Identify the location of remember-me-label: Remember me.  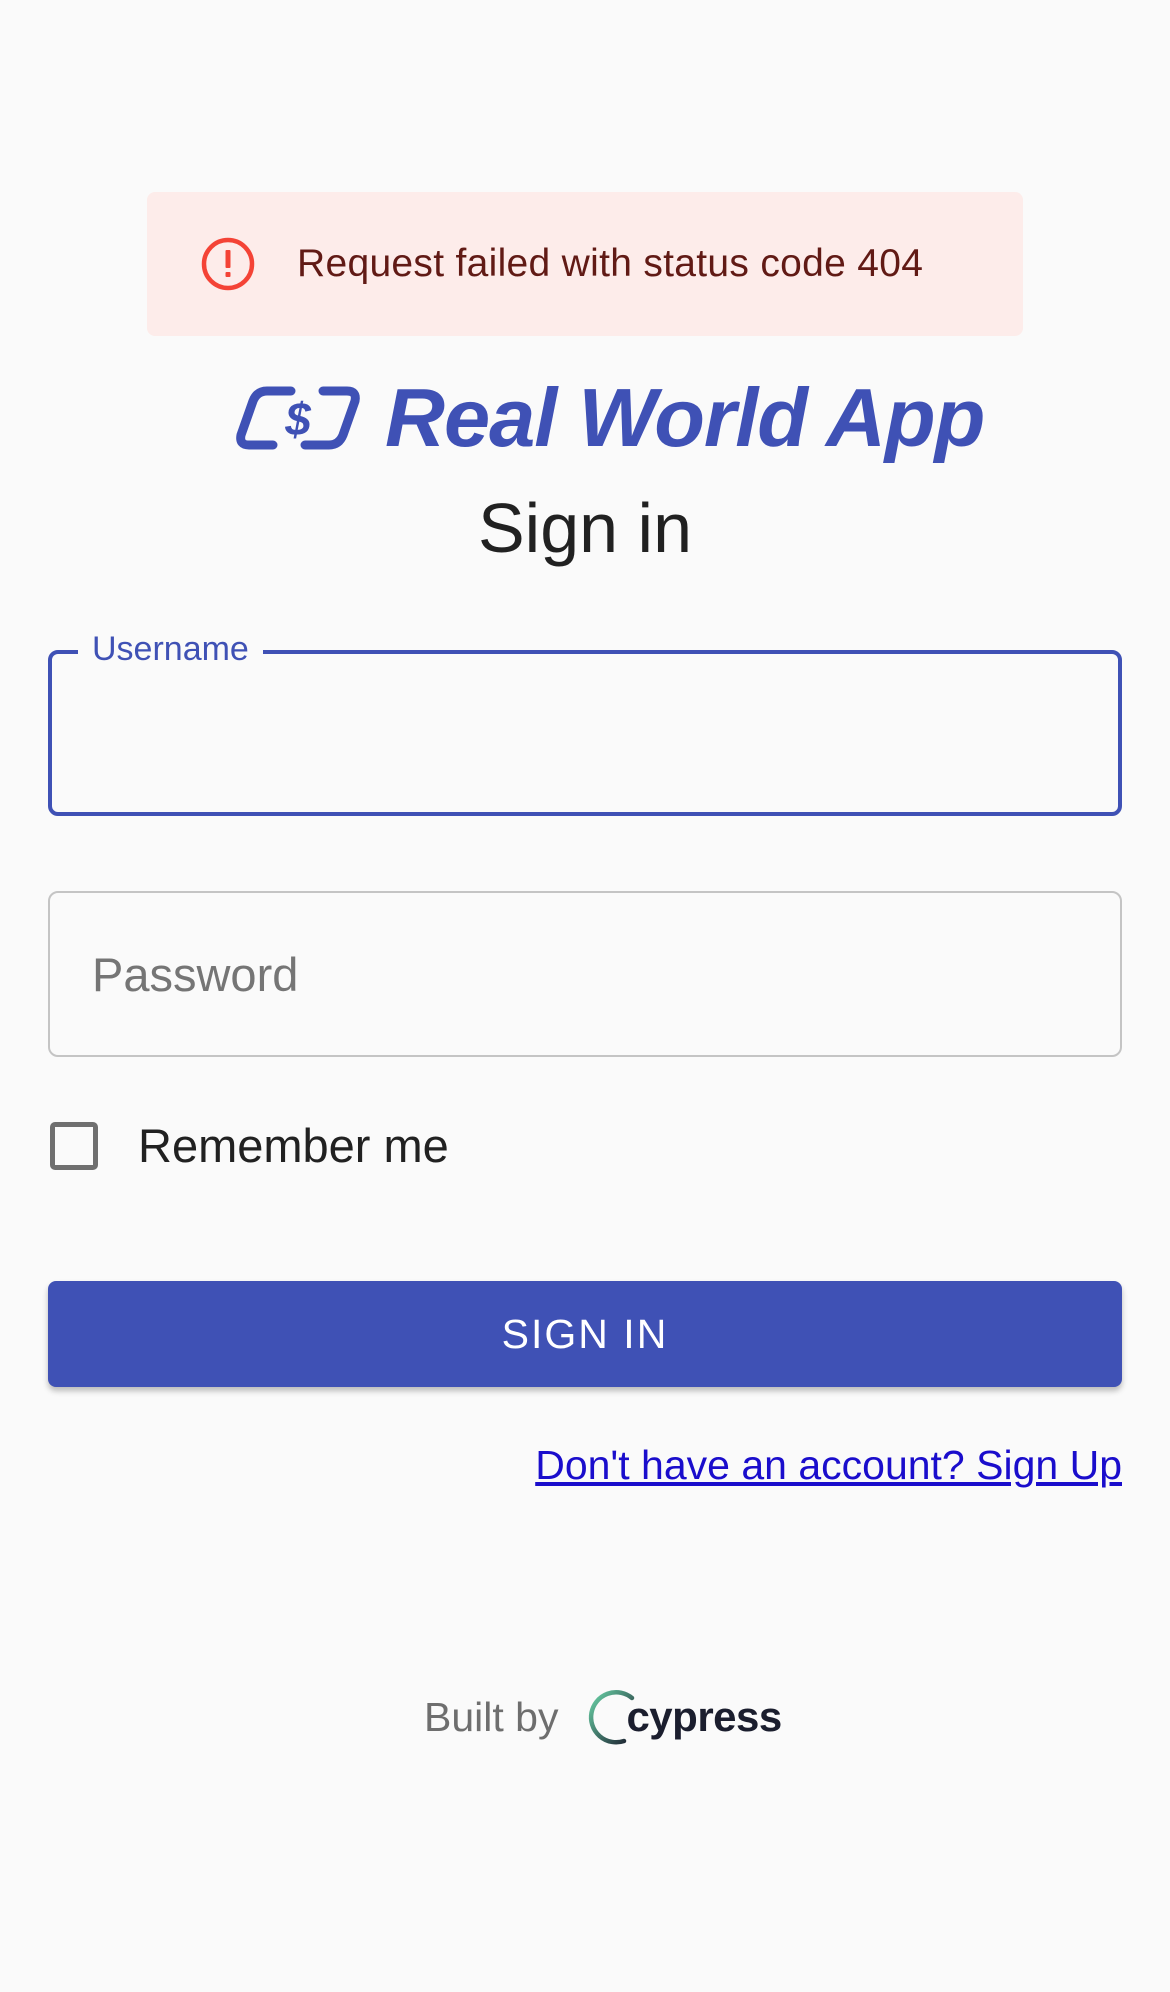
(293, 1145).